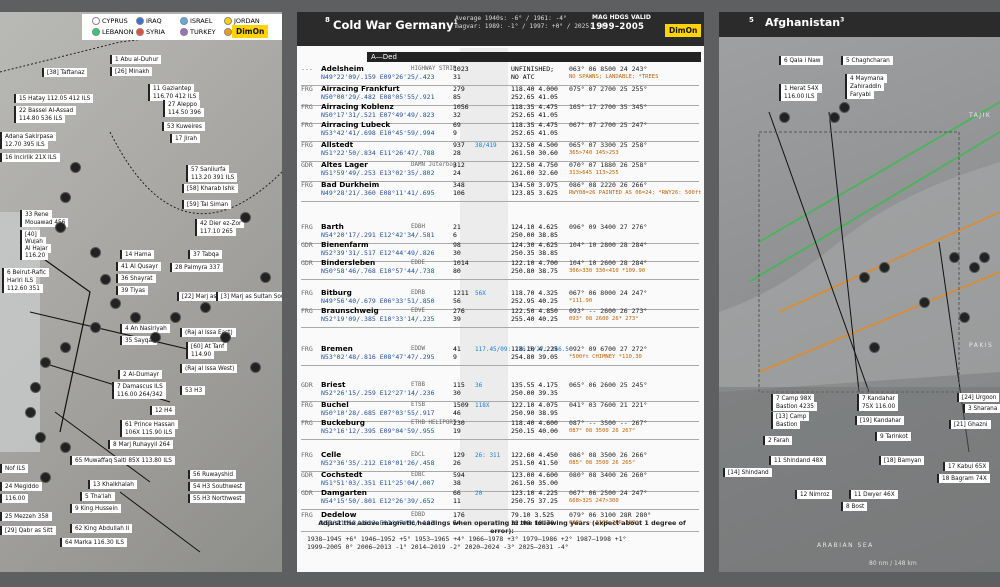 The image size is (1000, 587). Describe the element at coordinates (163, 410) in the screenshot. I see `airfield-label: 12 H4` at that location.